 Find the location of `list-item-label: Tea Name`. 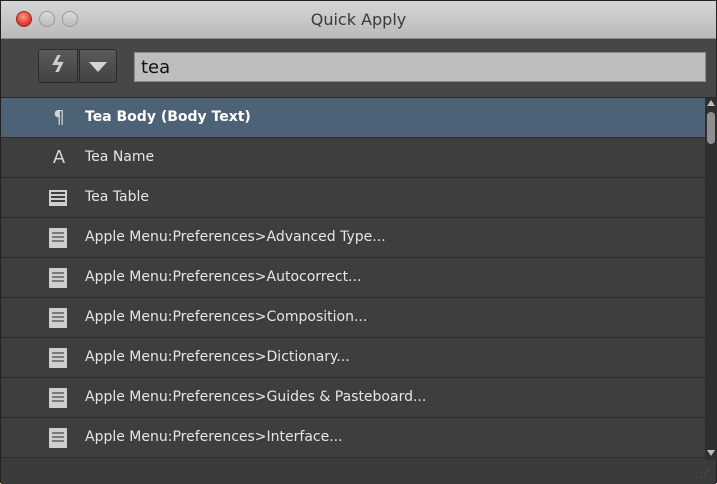

list-item-label: Tea Name is located at coordinates (120, 157).